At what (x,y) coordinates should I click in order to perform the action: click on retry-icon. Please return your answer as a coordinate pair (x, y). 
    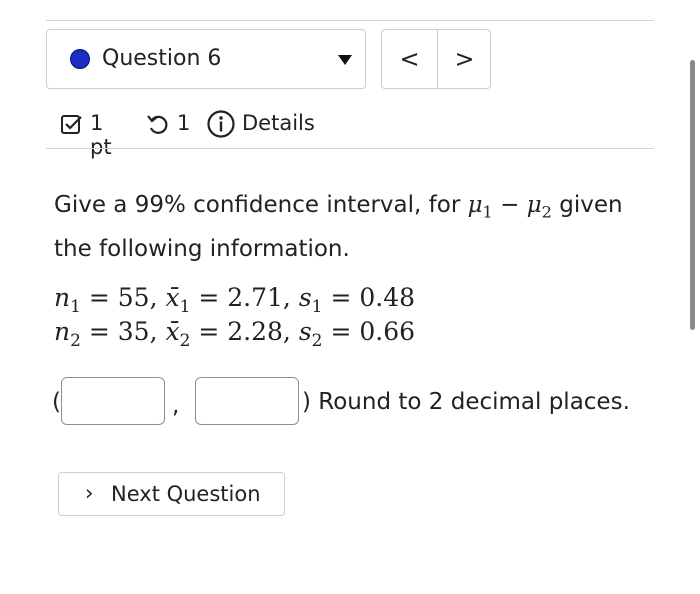
    Looking at the image, I should click on (159, 127).